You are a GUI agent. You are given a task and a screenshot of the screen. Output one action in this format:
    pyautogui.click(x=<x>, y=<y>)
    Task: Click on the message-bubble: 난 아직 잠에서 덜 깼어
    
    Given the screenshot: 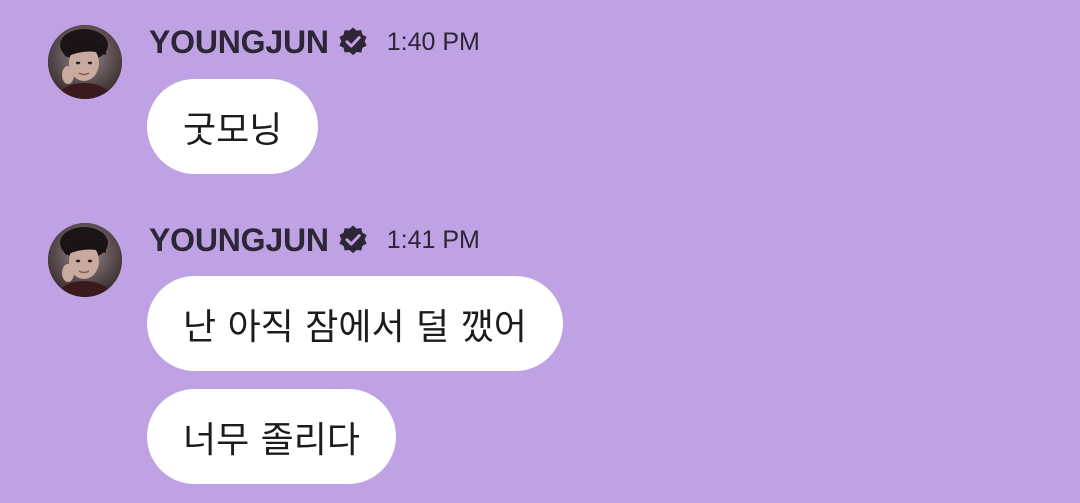 What is the action you would take?
    pyautogui.click(x=355, y=323)
    